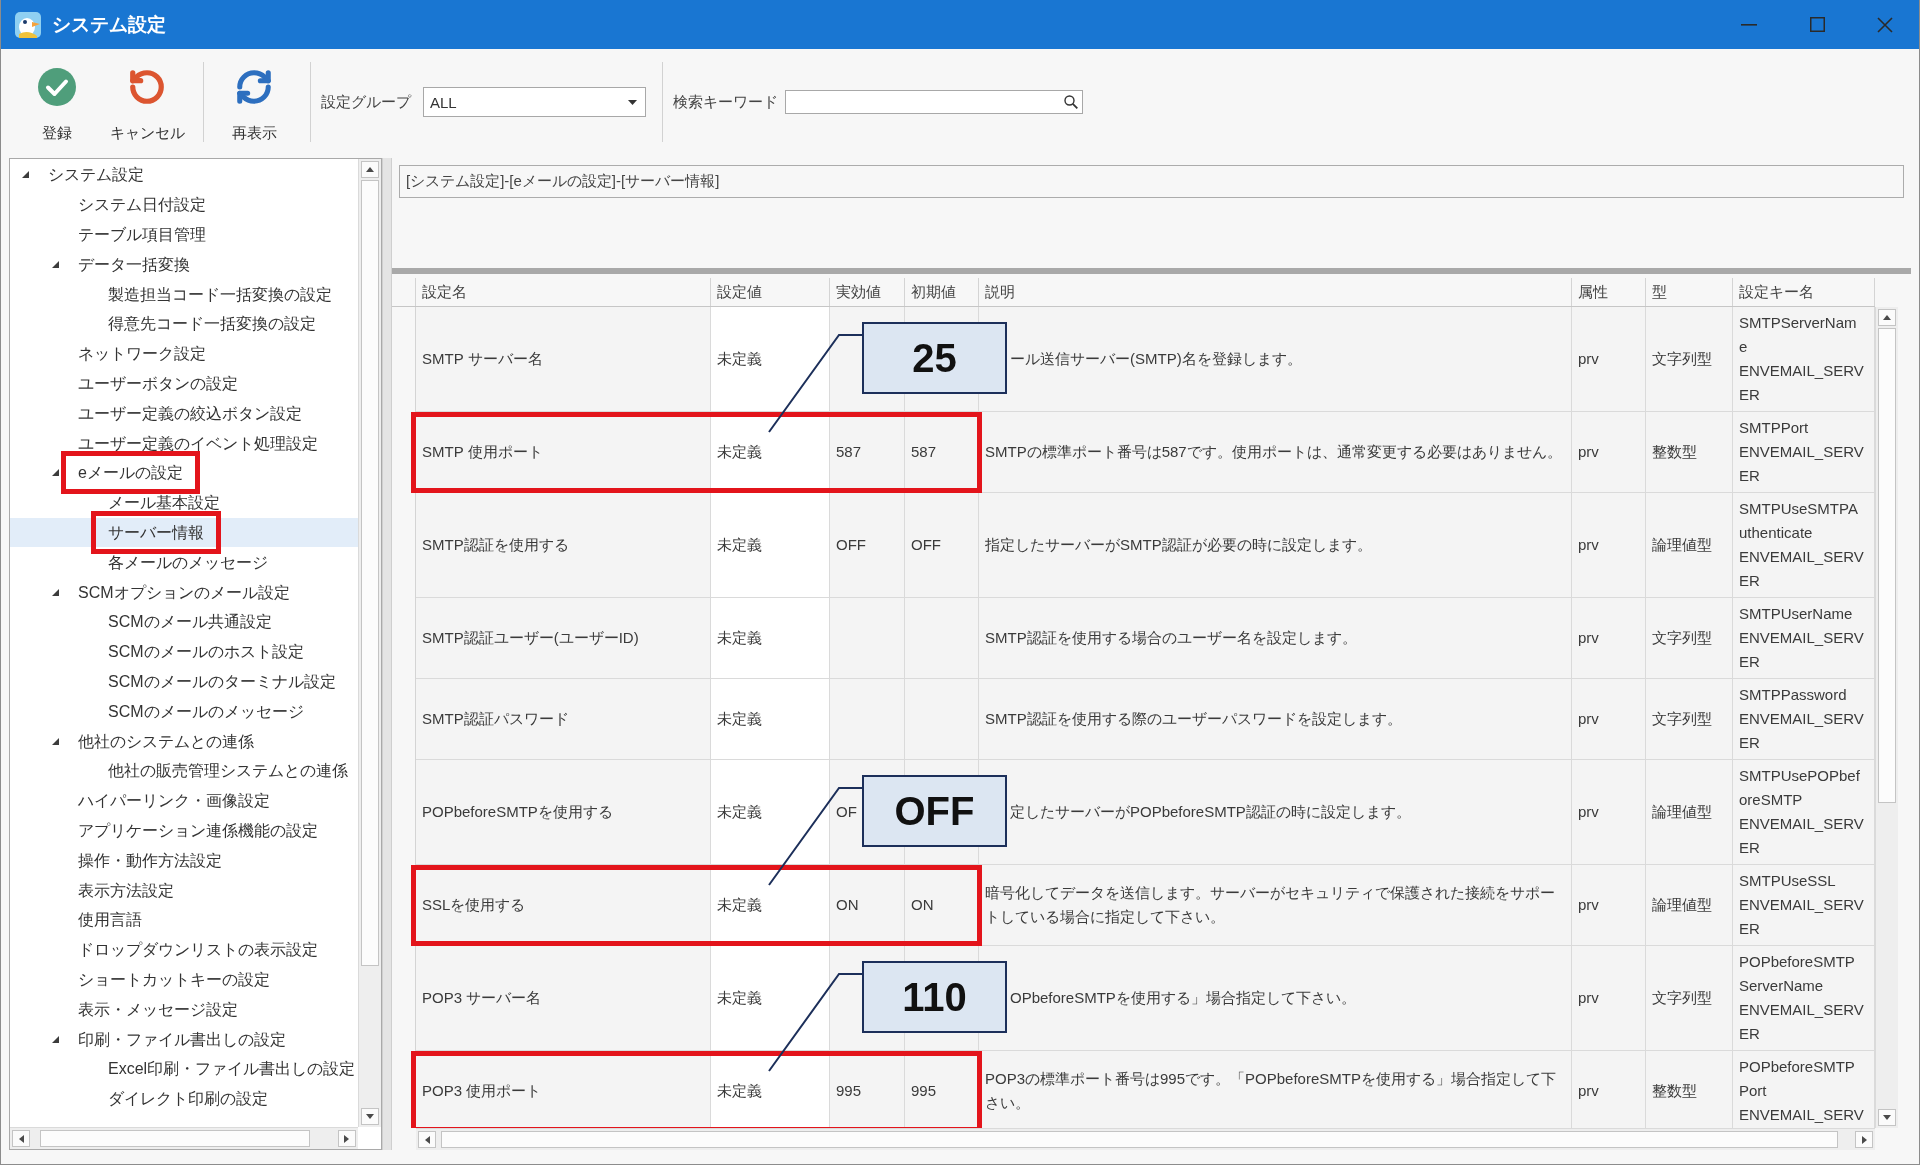  What do you see at coordinates (1275, 292) in the screenshot?
I see `column-header: 説明` at bounding box center [1275, 292].